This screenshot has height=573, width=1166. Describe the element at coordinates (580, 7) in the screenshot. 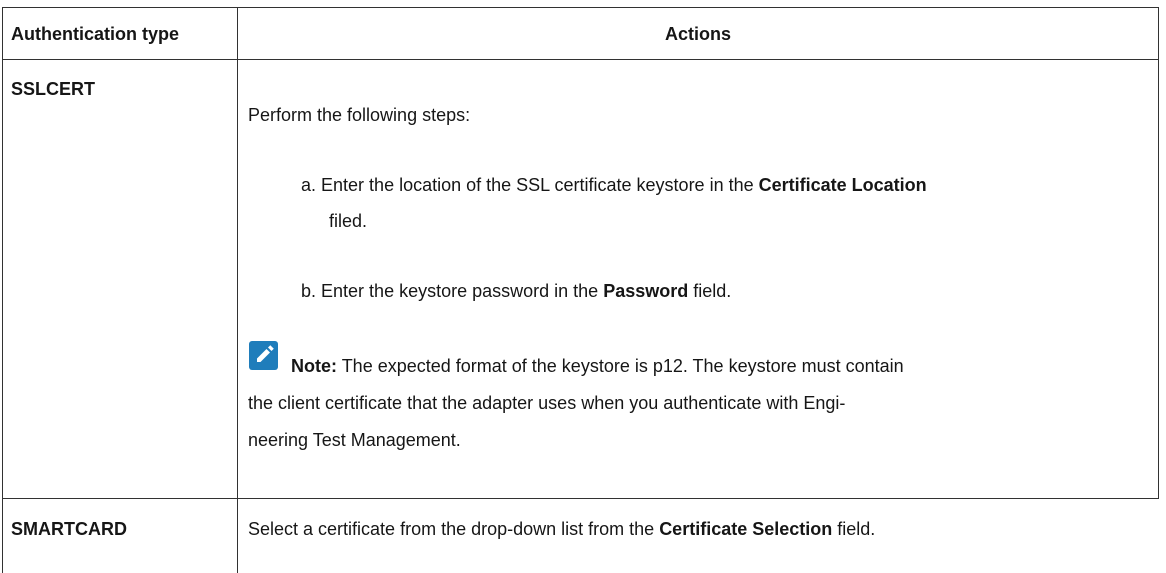

I see `table-top-border` at that location.